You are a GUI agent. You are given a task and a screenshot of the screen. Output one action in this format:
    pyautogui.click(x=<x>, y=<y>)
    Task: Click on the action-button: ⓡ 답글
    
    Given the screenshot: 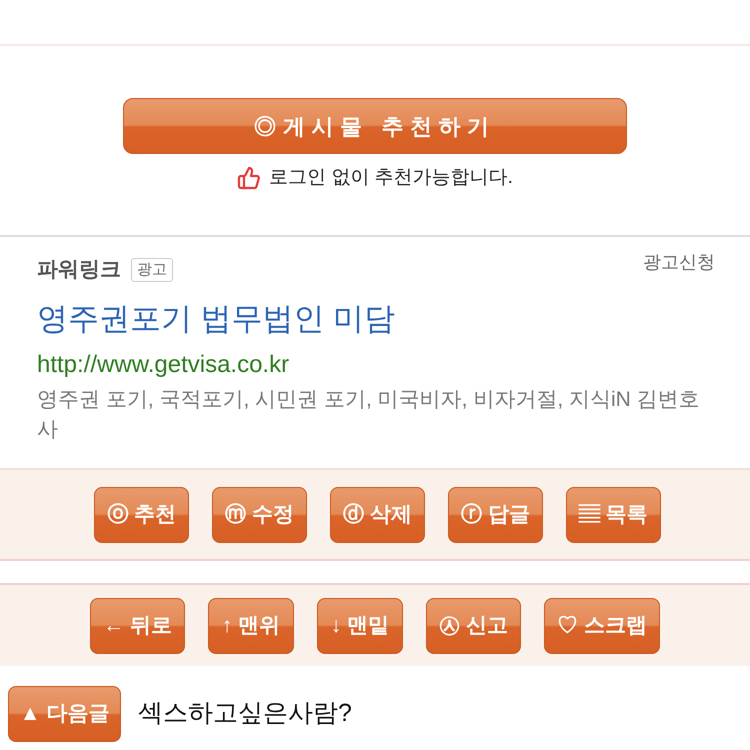 What is the action you would take?
    pyautogui.click(x=495, y=514)
    